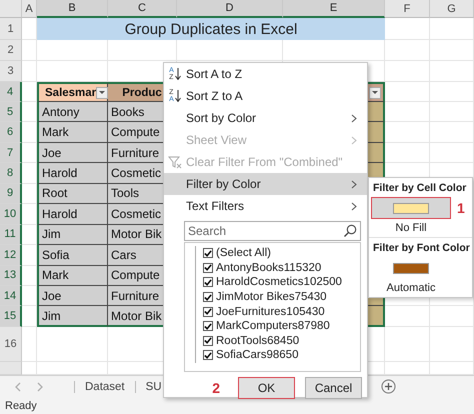 The image size is (474, 414). I want to click on column-header: E, so click(334, 9).